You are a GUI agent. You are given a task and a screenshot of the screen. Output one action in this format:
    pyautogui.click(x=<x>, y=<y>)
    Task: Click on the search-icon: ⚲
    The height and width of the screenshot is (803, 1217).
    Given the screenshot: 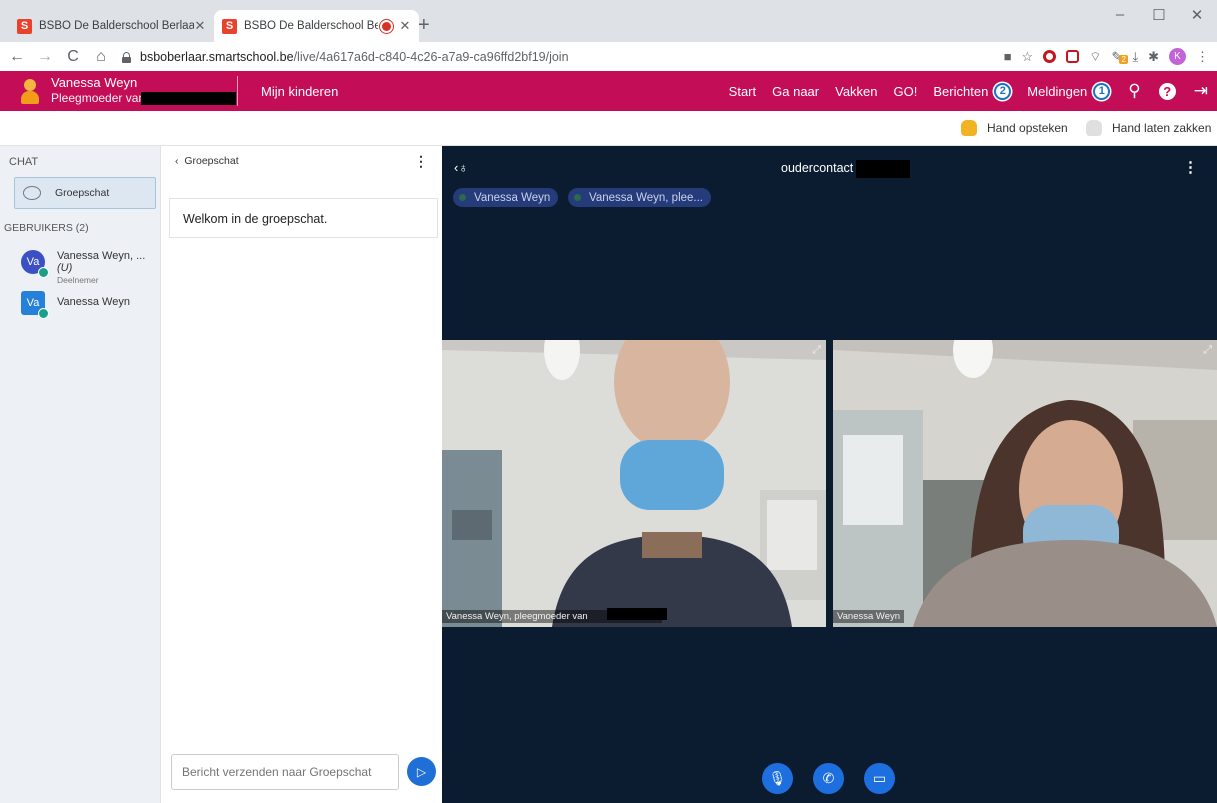 What is the action you would take?
    pyautogui.click(x=1134, y=91)
    